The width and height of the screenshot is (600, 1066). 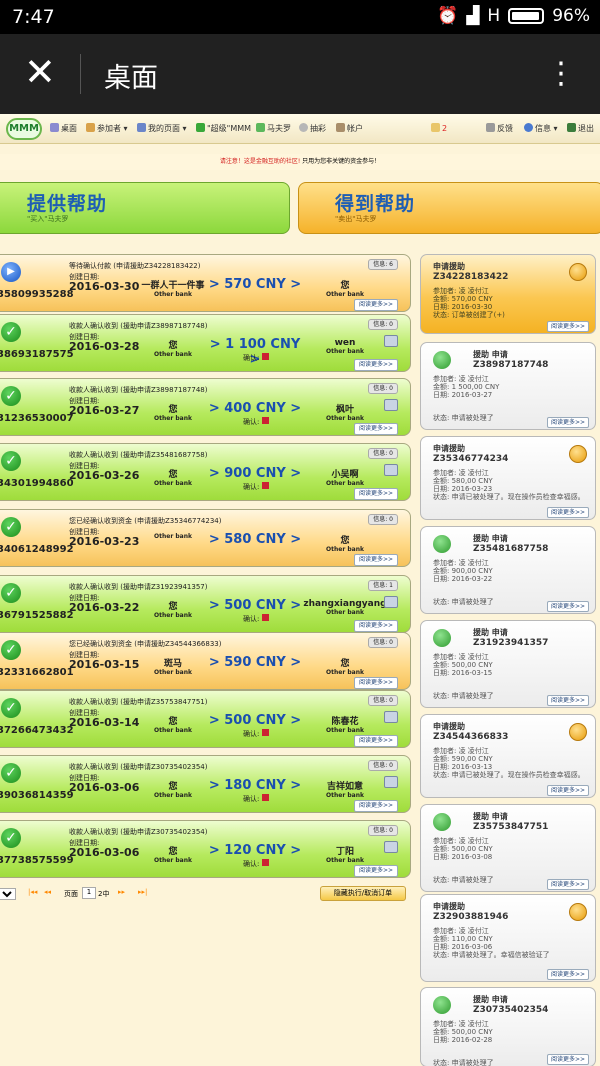 What do you see at coordinates (89, 893) in the screenshot?
I see `page-input: 1` at bounding box center [89, 893].